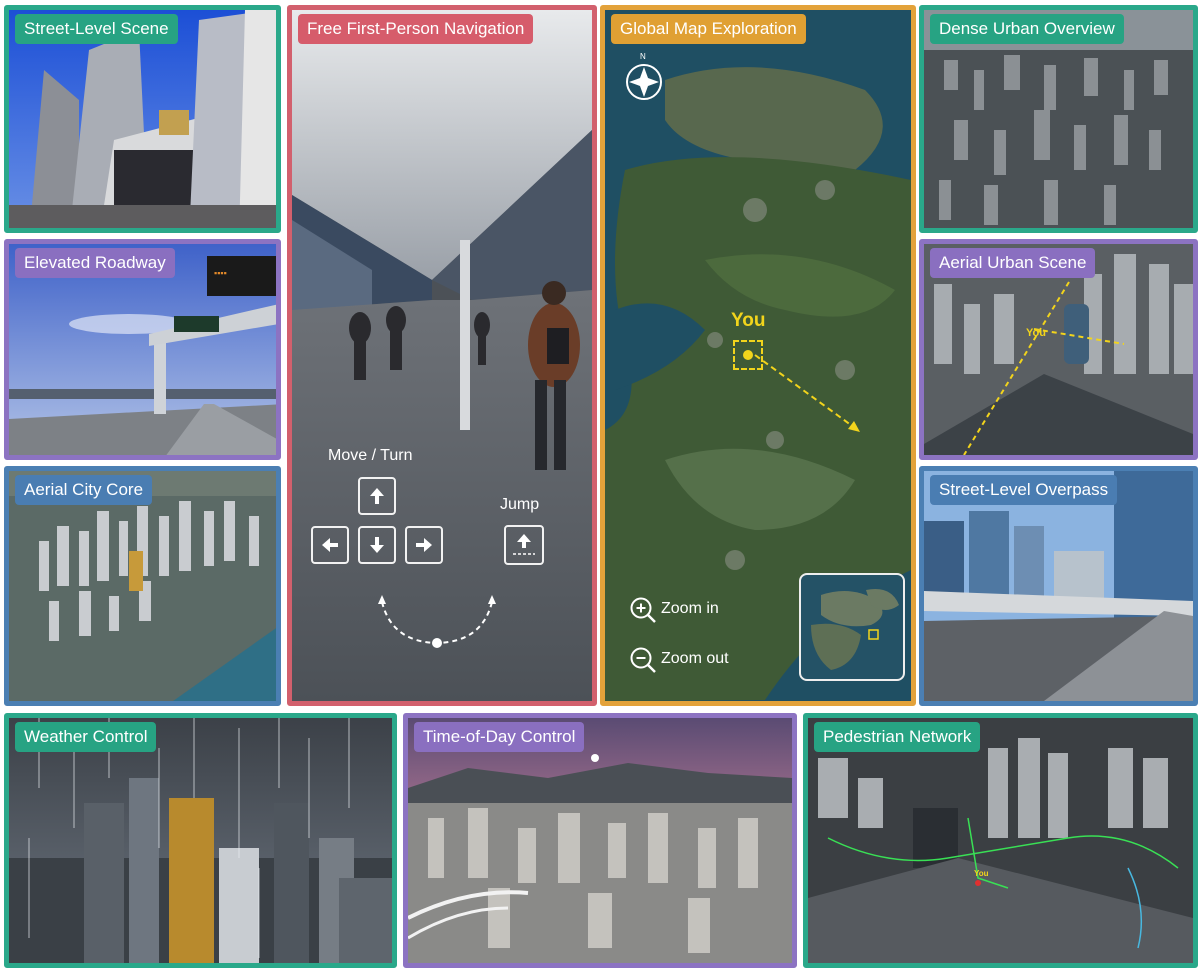  I want to click on jump-label: Jump, so click(520, 504).